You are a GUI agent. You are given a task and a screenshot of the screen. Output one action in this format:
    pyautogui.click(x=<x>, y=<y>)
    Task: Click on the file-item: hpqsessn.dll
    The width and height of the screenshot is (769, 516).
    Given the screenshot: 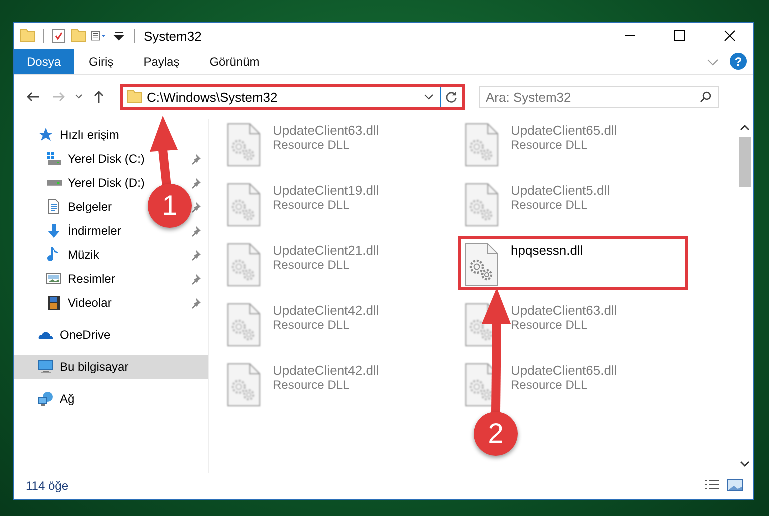 What is the action you would take?
    pyautogui.click(x=573, y=263)
    